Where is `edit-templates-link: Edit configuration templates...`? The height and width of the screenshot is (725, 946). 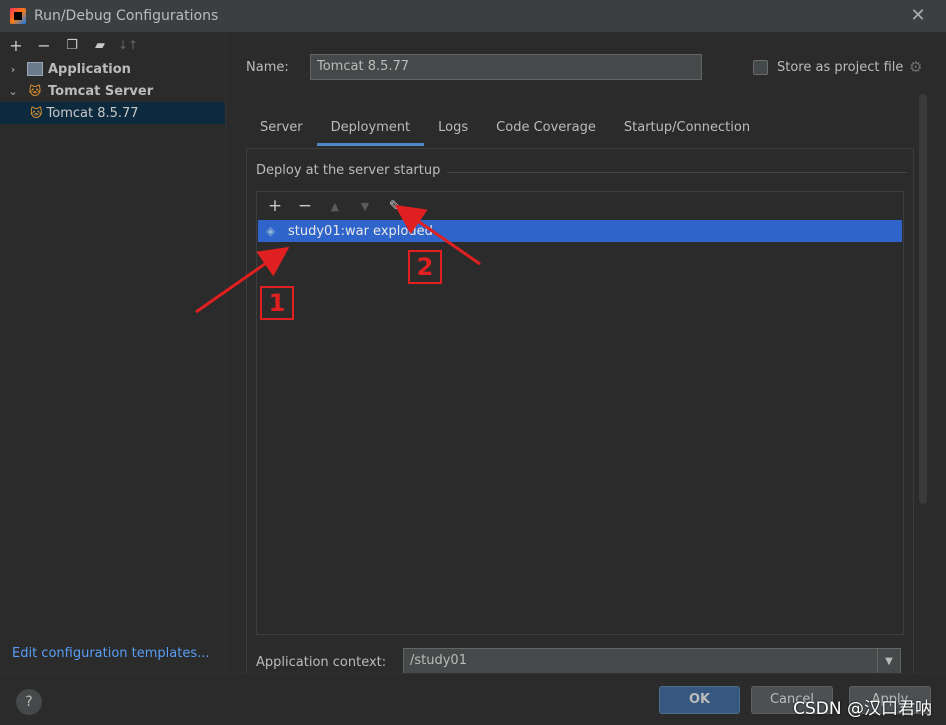
edit-templates-link: Edit configuration templates... is located at coordinates (111, 653).